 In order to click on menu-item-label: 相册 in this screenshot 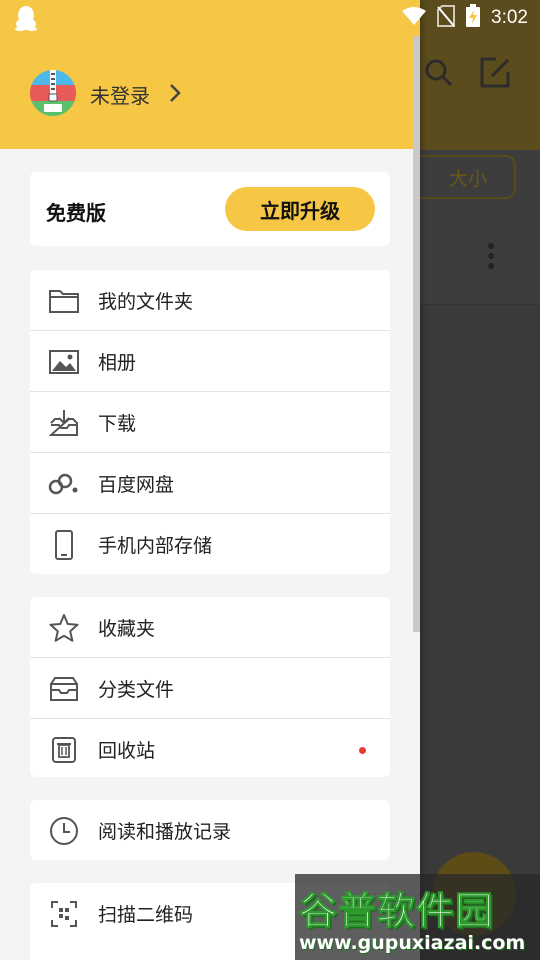, I will do `click(117, 363)`.